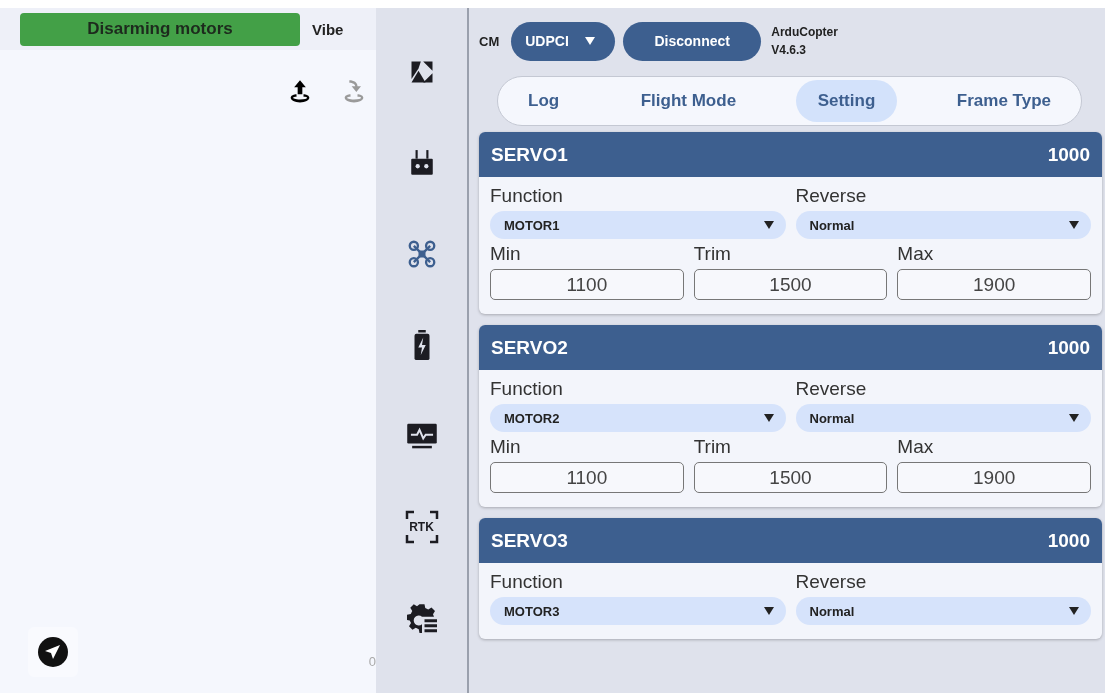  What do you see at coordinates (688, 101) in the screenshot?
I see `tab: Flight Mode` at bounding box center [688, 101].